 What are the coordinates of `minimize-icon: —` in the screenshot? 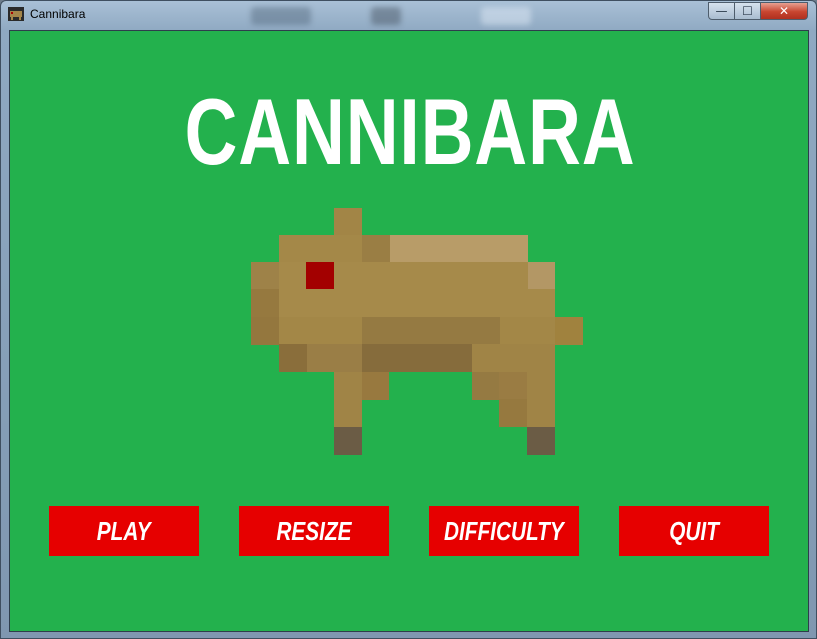 It's located at (721, 11).